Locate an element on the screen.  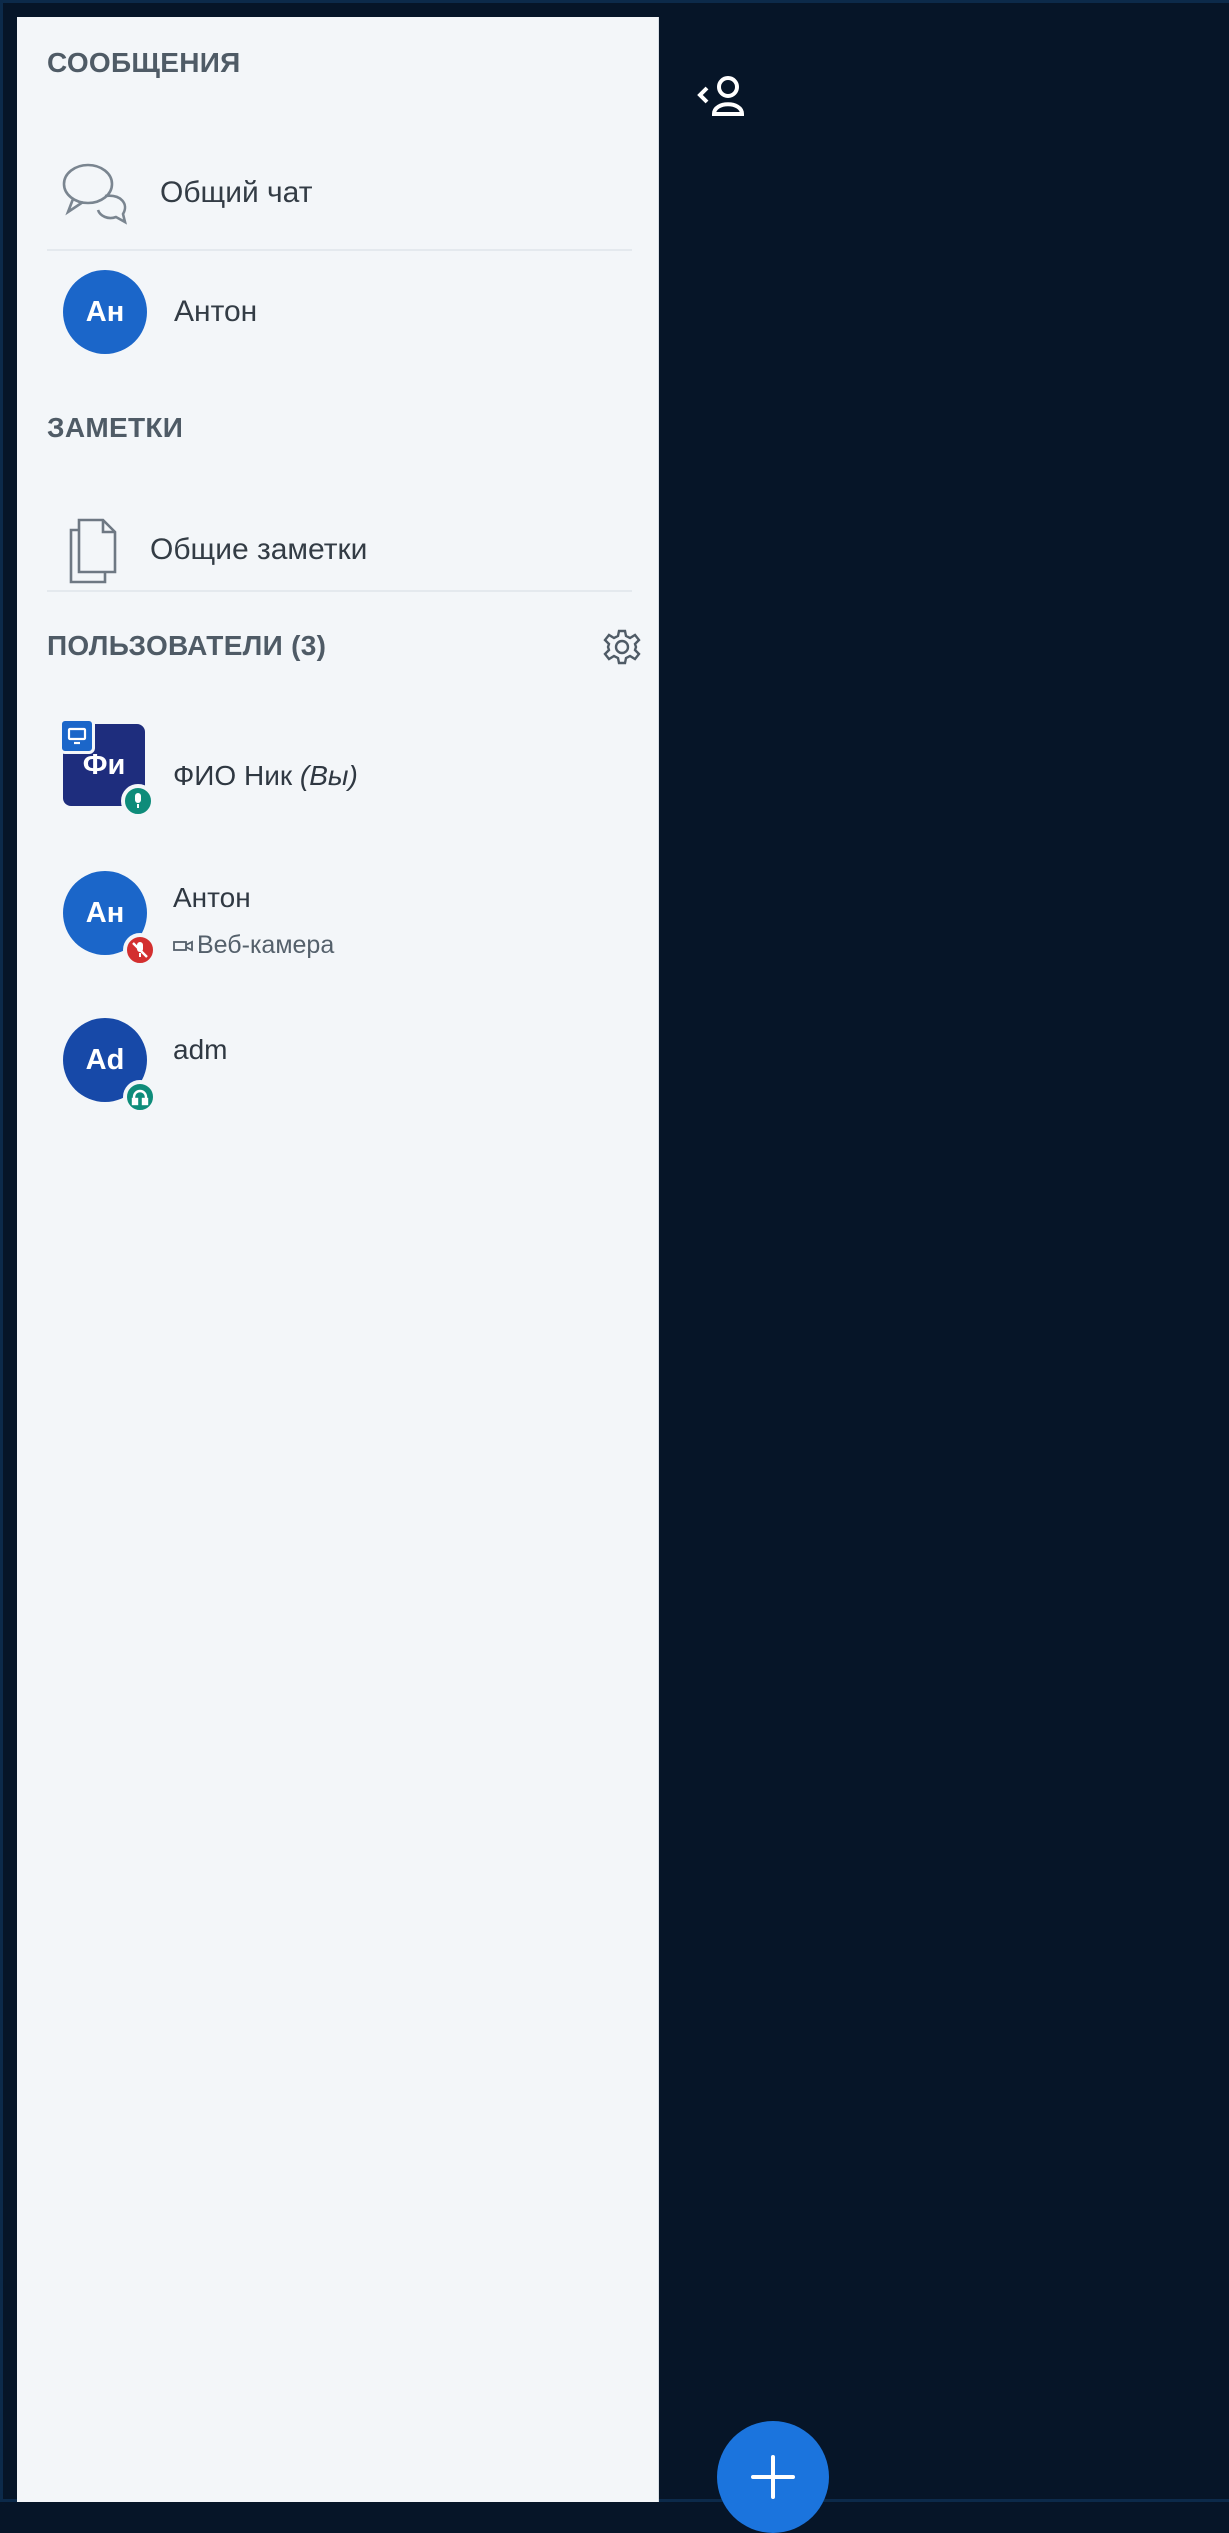
collapse-users-icon is located at coordinates (723, 98).